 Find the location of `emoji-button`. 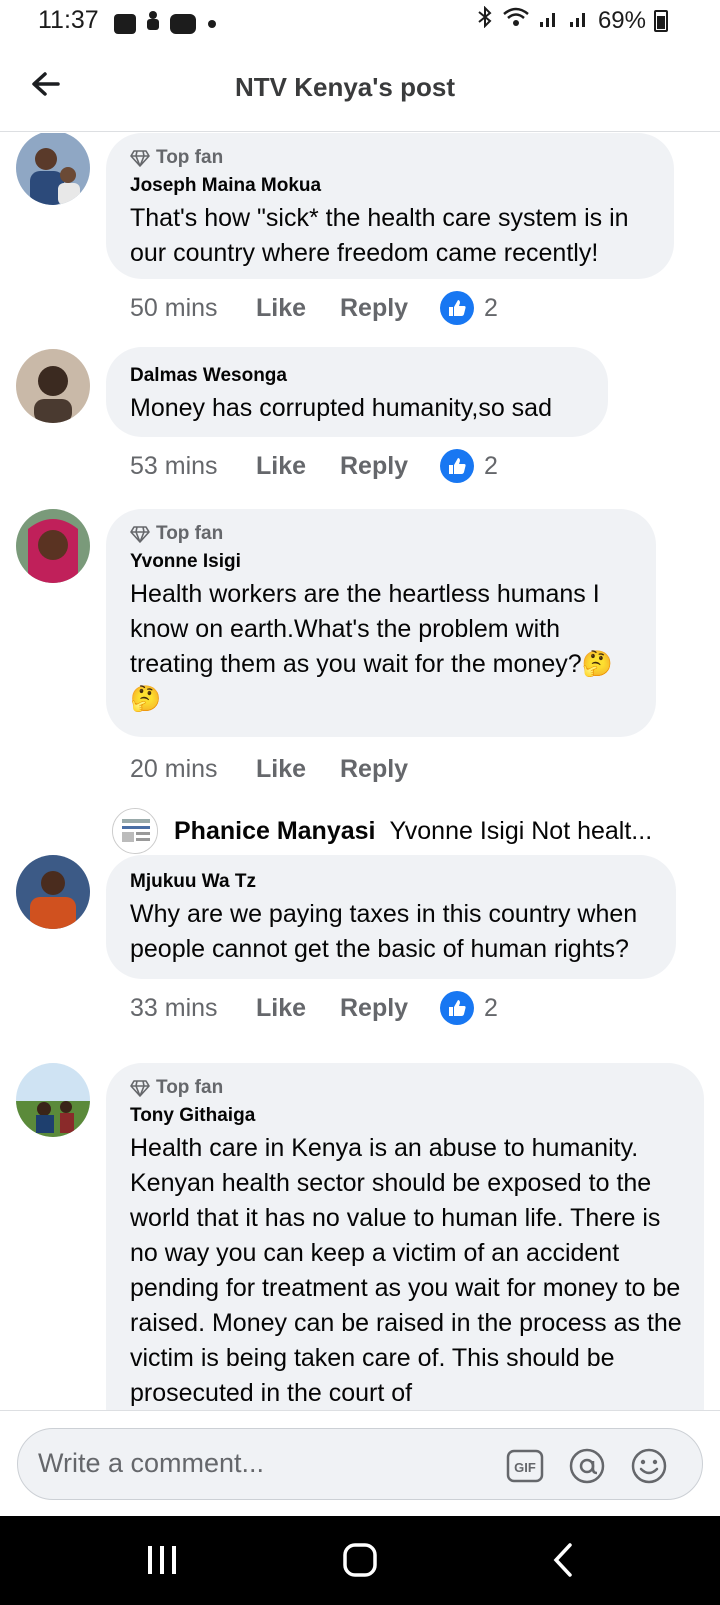

emoji-button is located at coordinates (649, 1466).